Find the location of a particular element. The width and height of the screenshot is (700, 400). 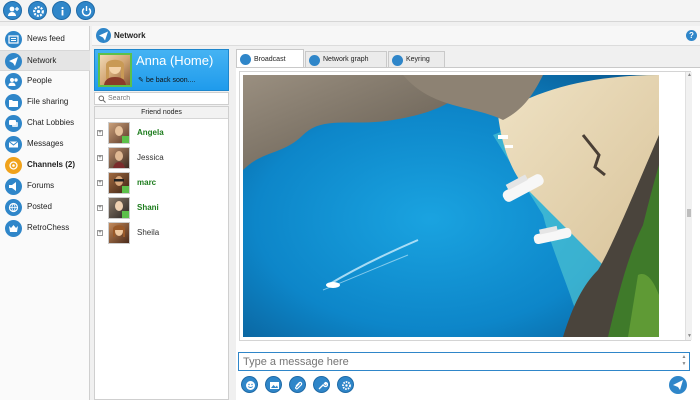

sidebar-item-chat-lobbies: Chat Lobbies is located at coordinates (45, 123).